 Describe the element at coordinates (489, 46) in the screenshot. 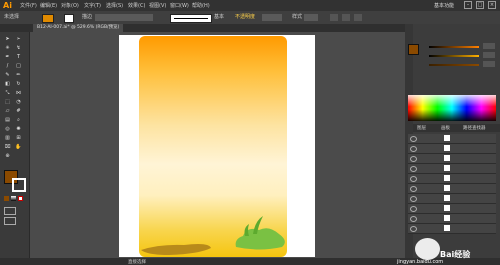

I see `r-value-field` at that location.